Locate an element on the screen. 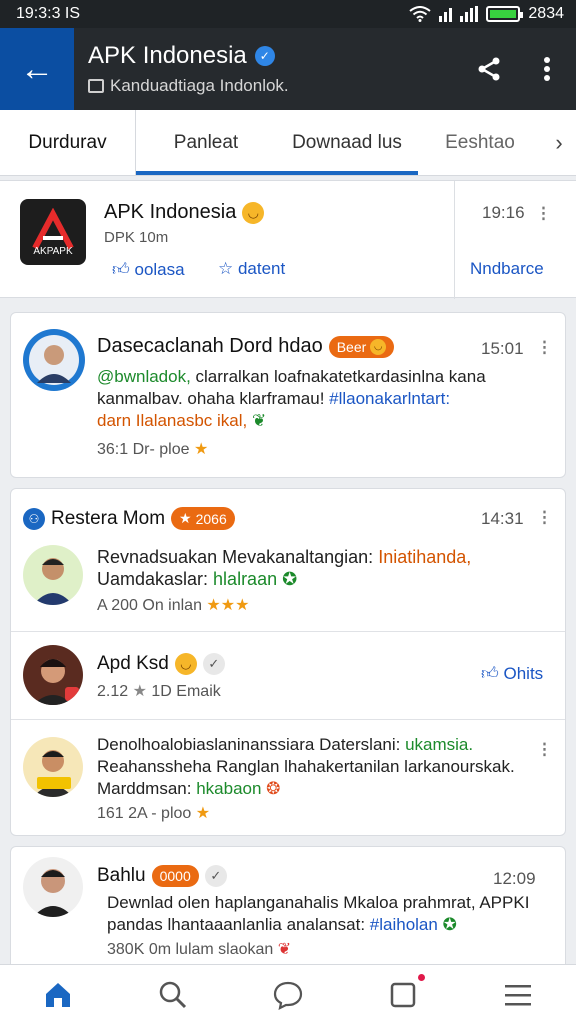 The width and height of the screenshot is (576, 1024). page-subtitle: Kanduadtiaga Indonlok. is located at coordinates (199, 85).